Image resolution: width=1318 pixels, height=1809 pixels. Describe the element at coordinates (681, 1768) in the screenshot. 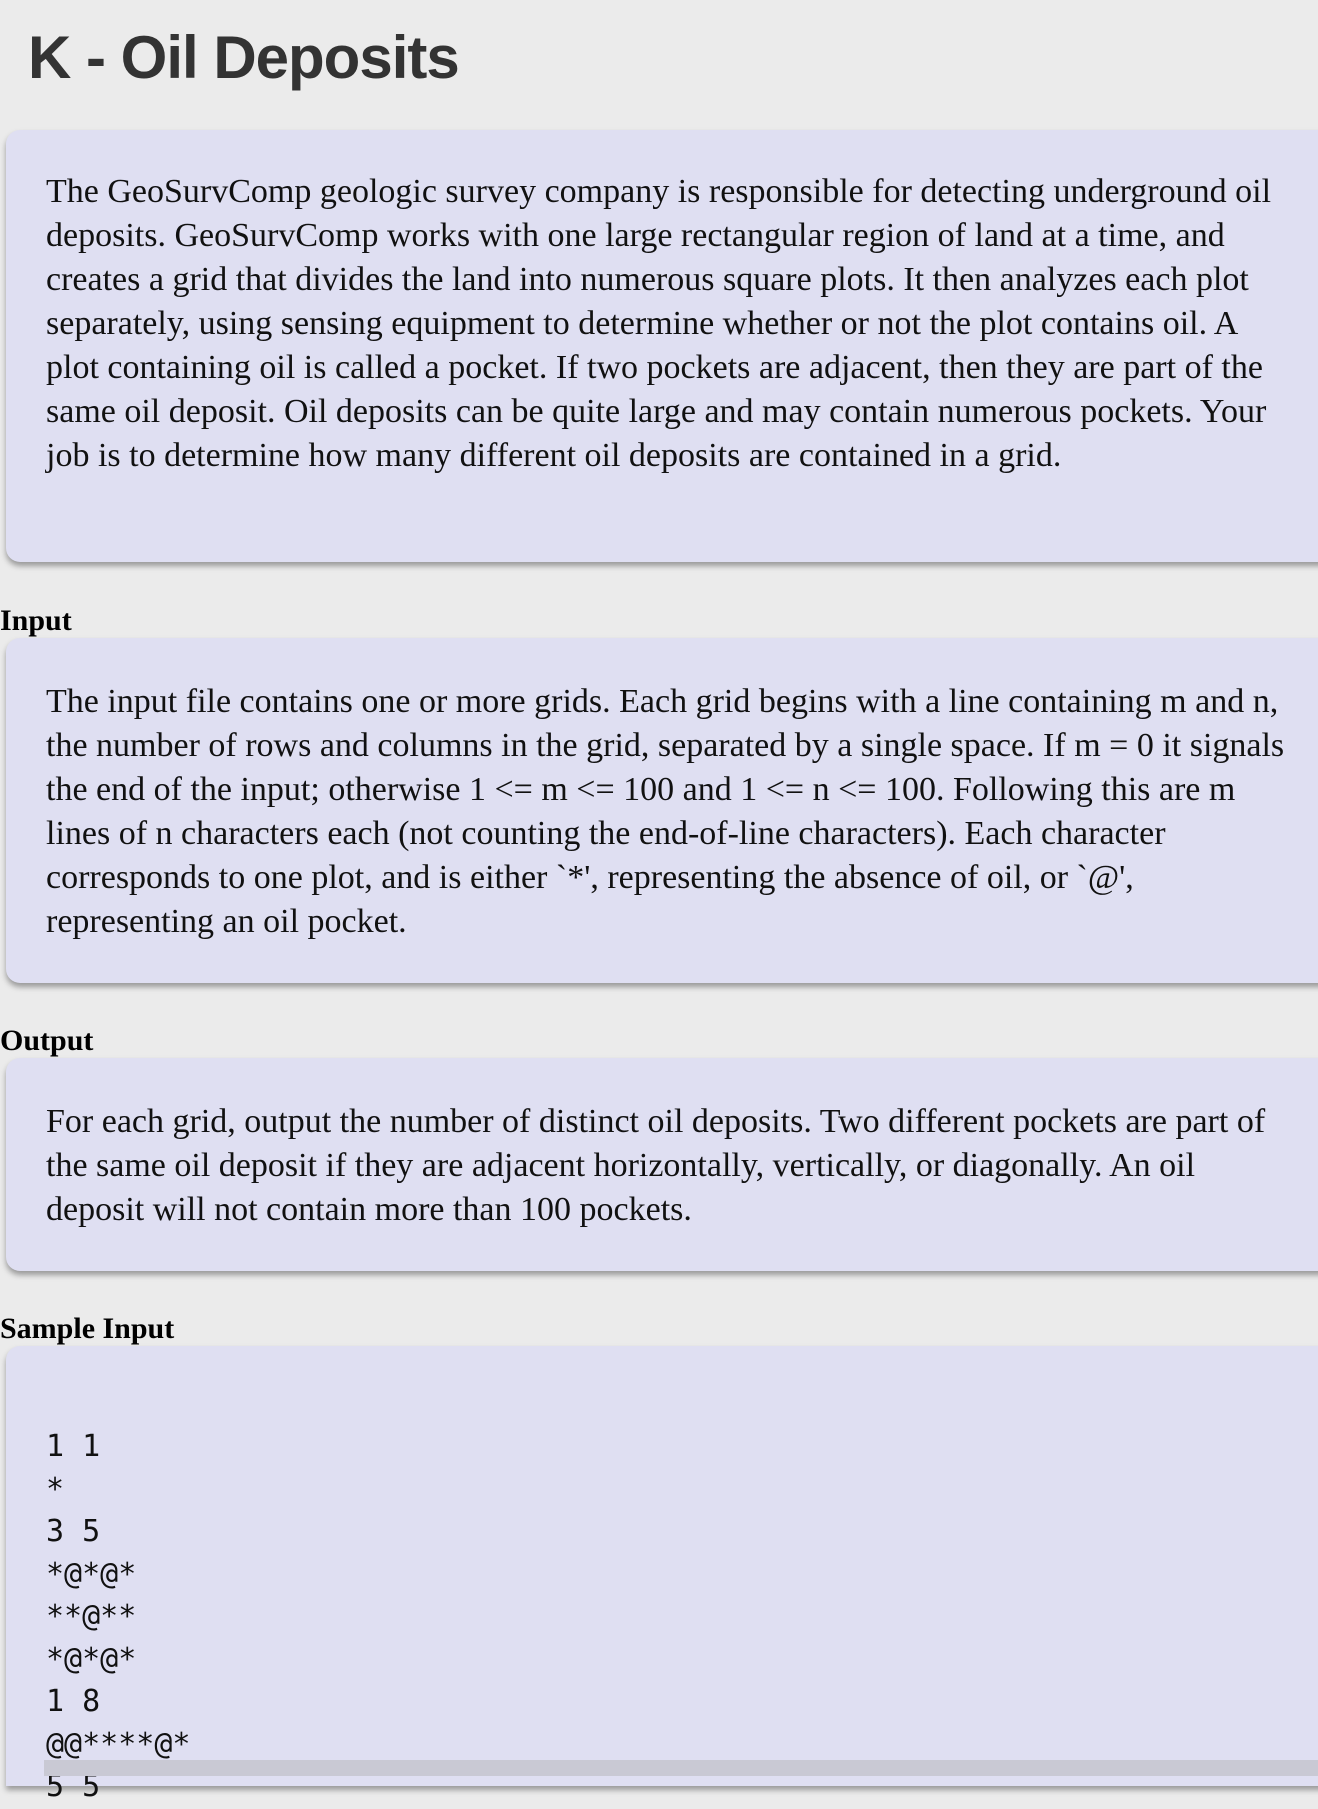

I see `horizontal-scrollbar` at that location.